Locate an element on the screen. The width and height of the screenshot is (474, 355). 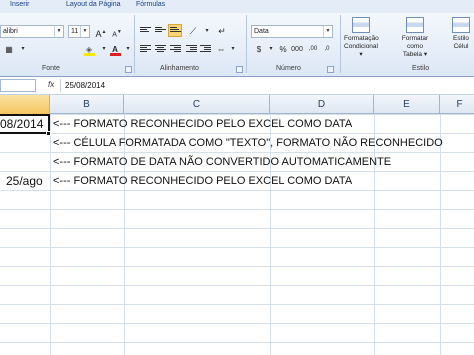
column-headers: B C D E F is located at coordinates (237, 104).